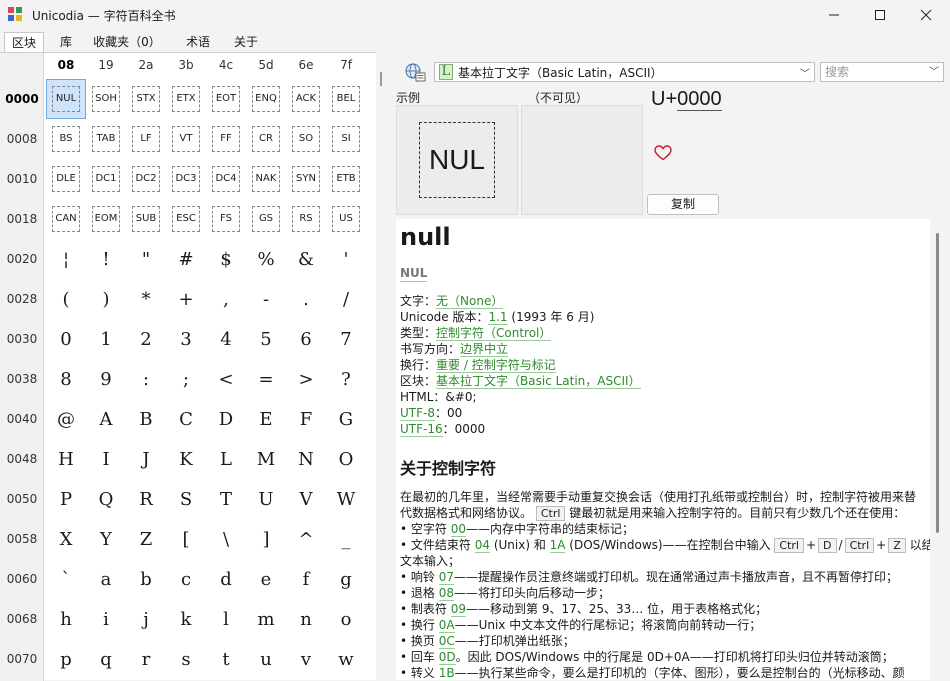 This screenshot has width=950, height=681. What do you see at coordinates (106, 659) in the screenshot?
I see `char-cell: q` at bounding box center [106, 659].